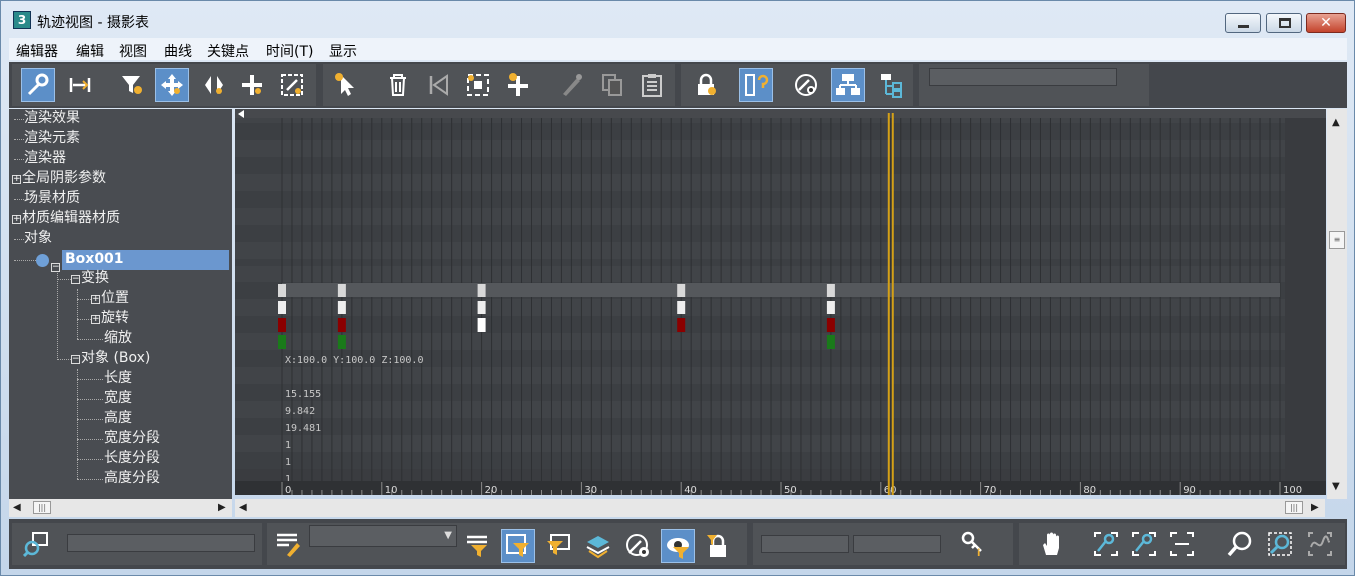  I want to click on filter-active-layer-icon, so click(598, 546).